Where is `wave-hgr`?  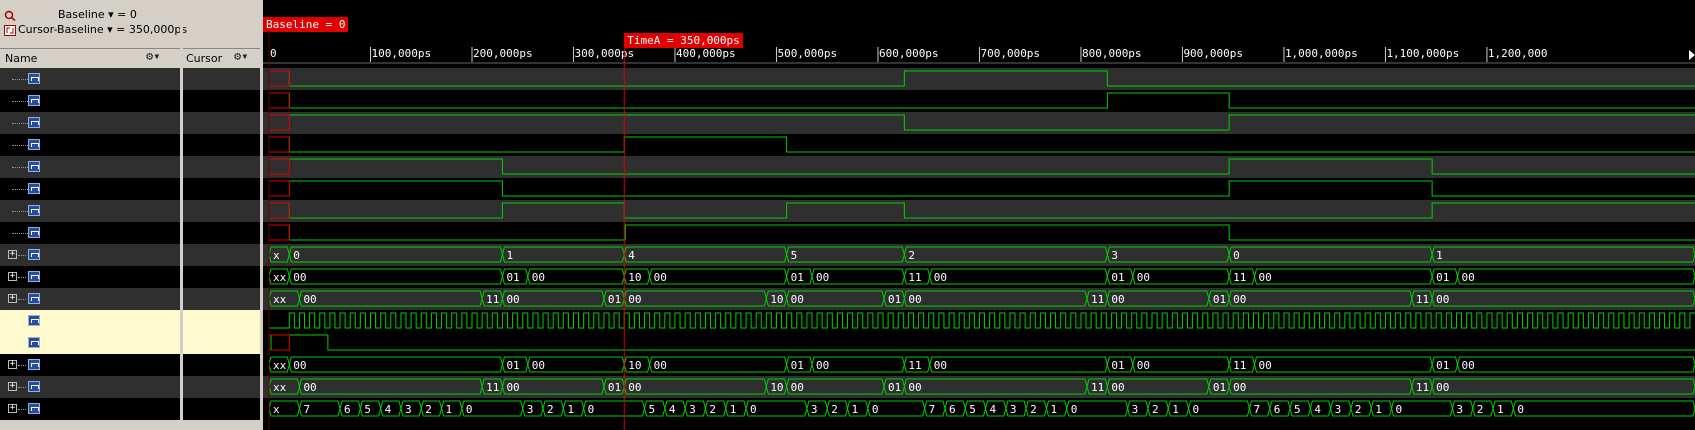
wave-hgr is located at coordinates (982, 188).